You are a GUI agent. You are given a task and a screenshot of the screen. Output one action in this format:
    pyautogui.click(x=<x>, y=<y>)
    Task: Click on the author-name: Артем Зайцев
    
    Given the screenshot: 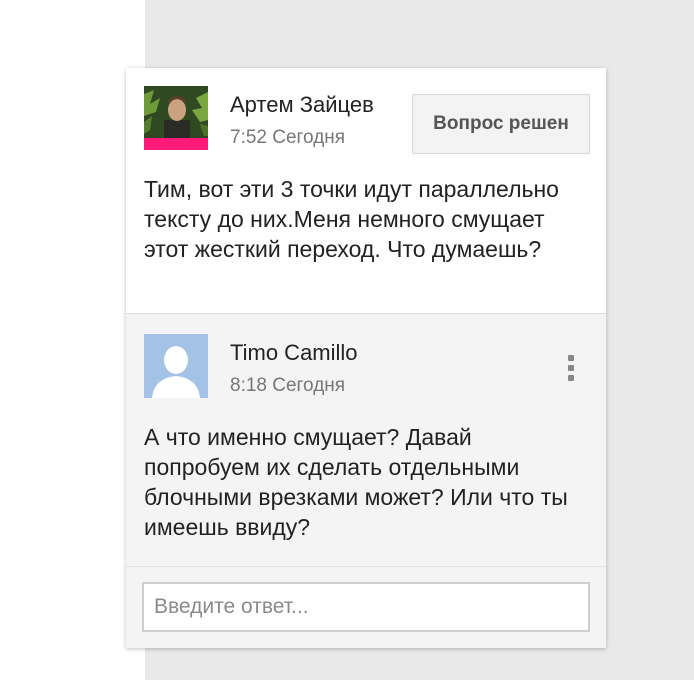 What is the action you would take?
    pyautogui.click(x=302, y=104)
    